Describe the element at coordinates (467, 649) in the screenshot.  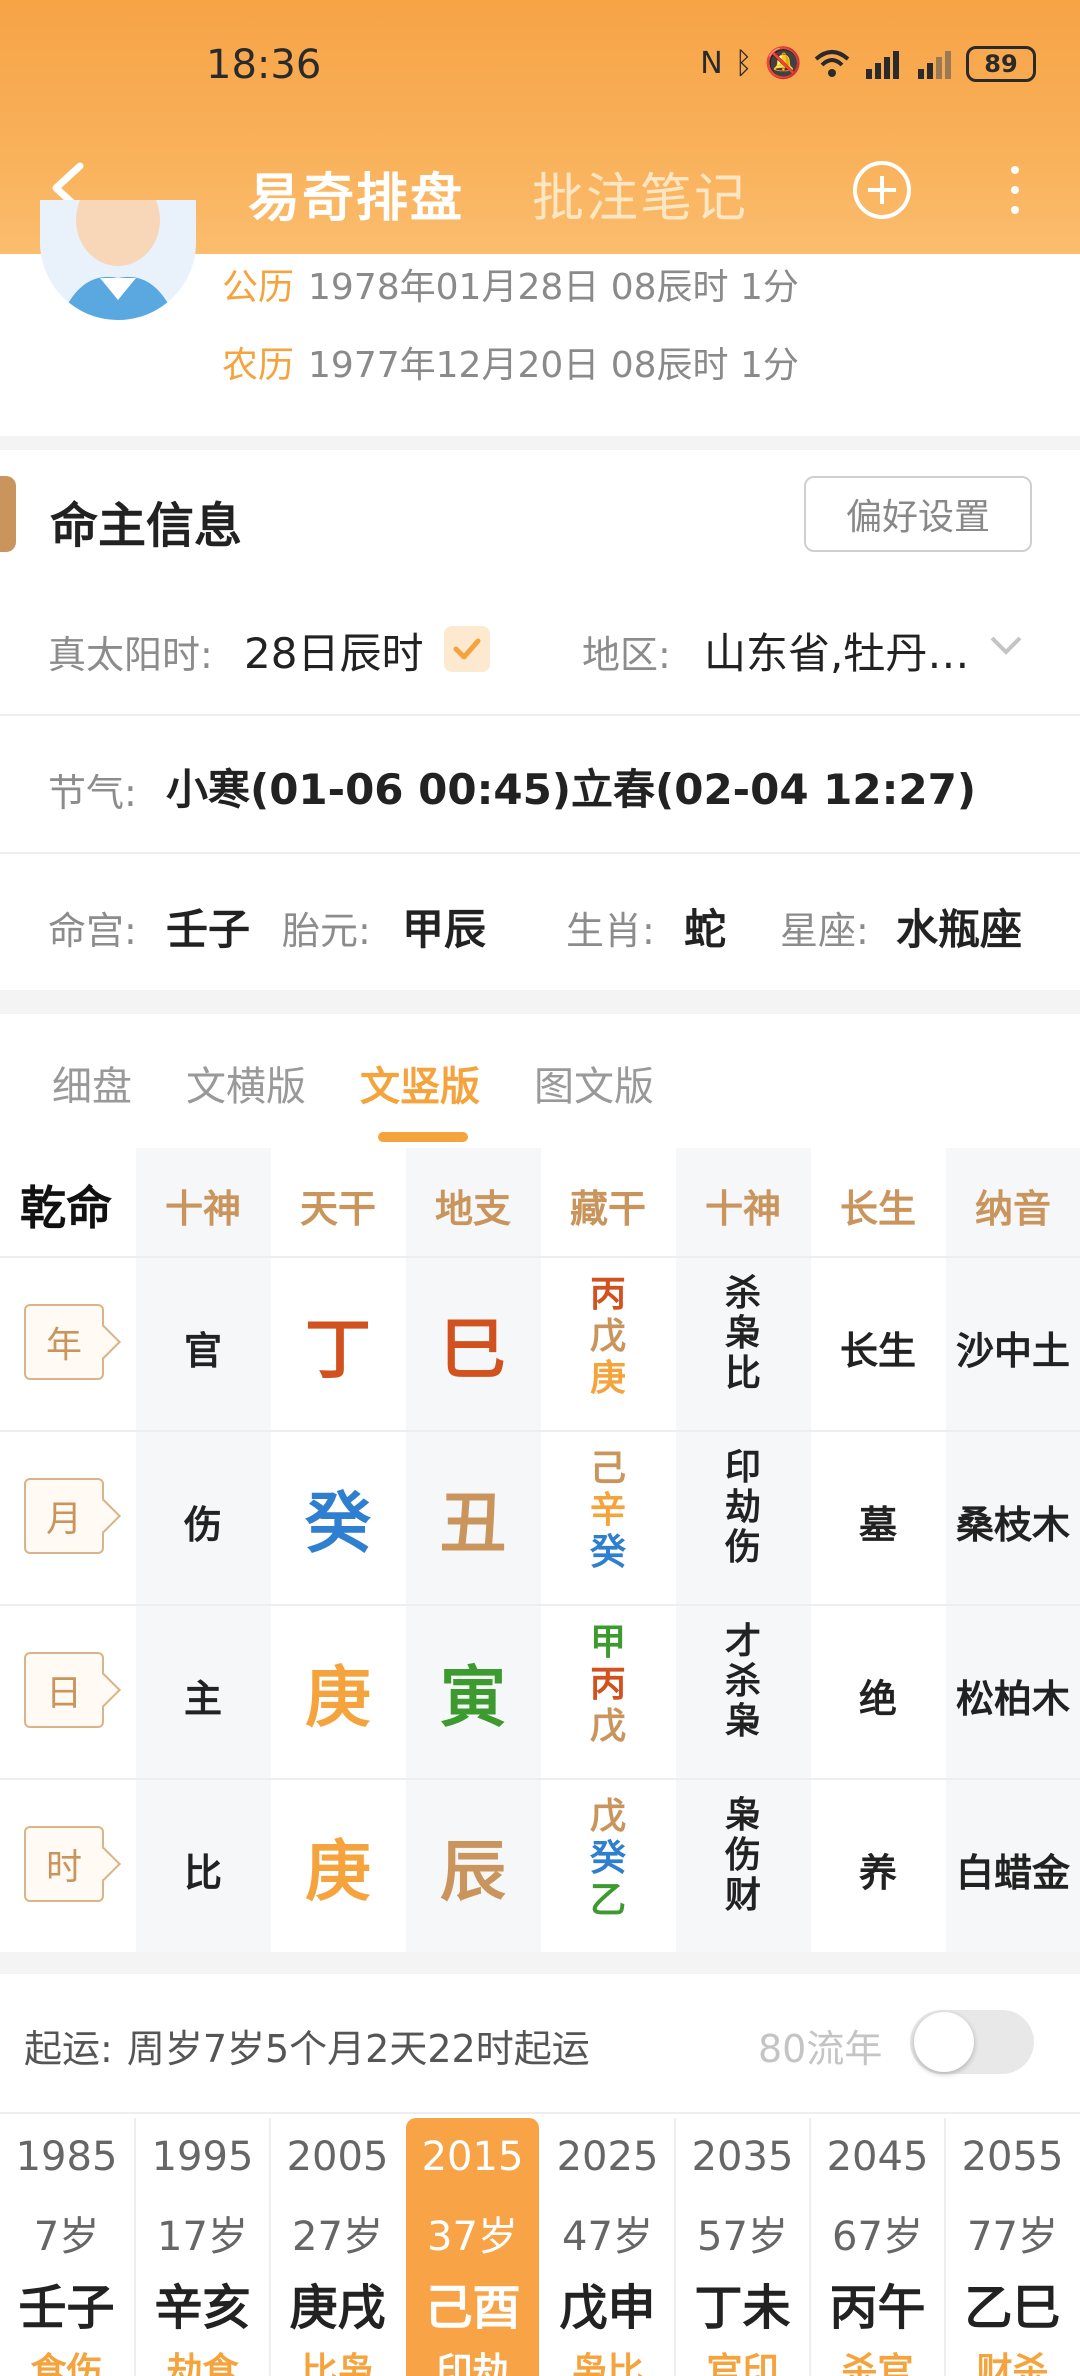
I see `solar-time-checkbox` at that location.